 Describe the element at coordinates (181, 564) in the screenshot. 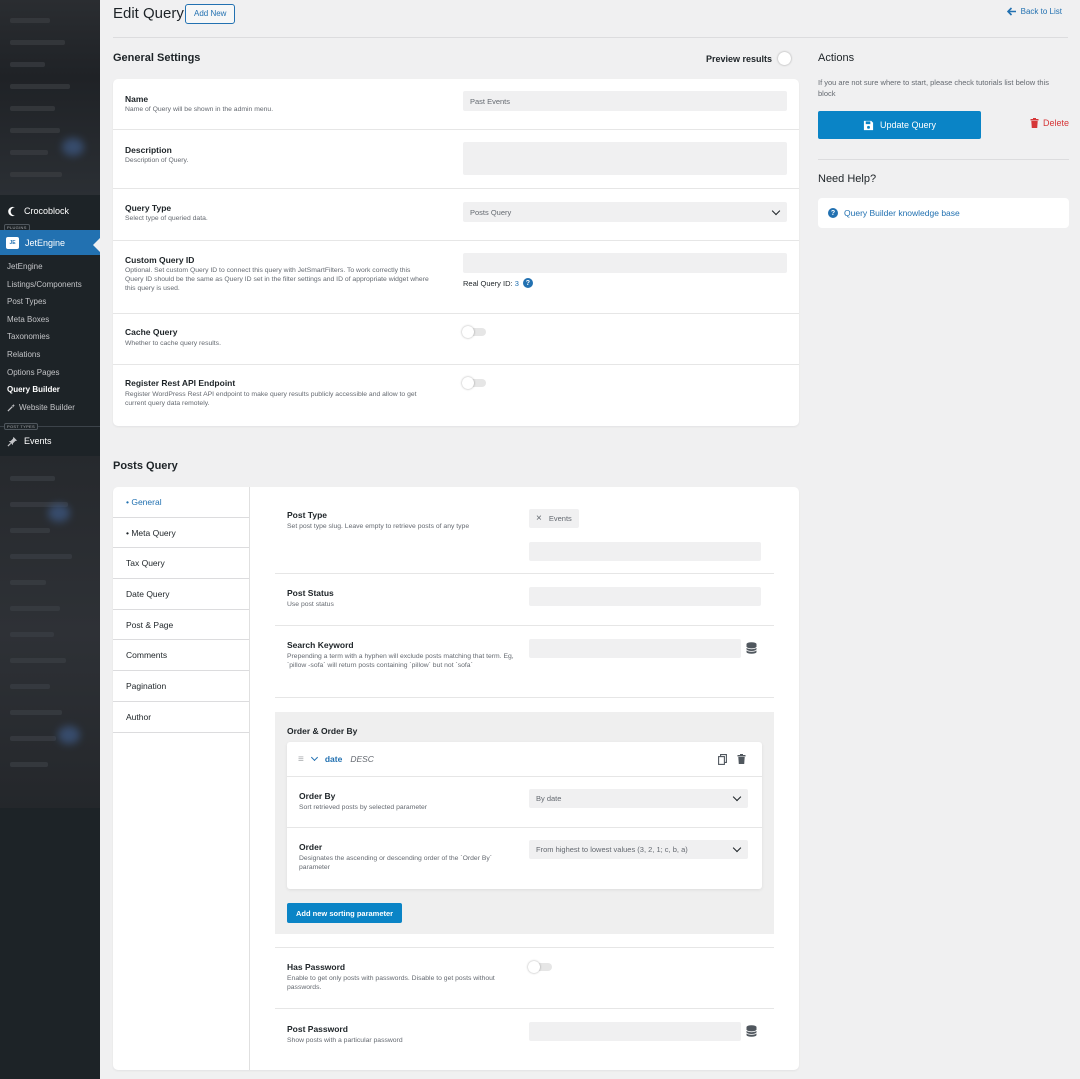

I see `tab-tax-query: Tax Query` at that location.